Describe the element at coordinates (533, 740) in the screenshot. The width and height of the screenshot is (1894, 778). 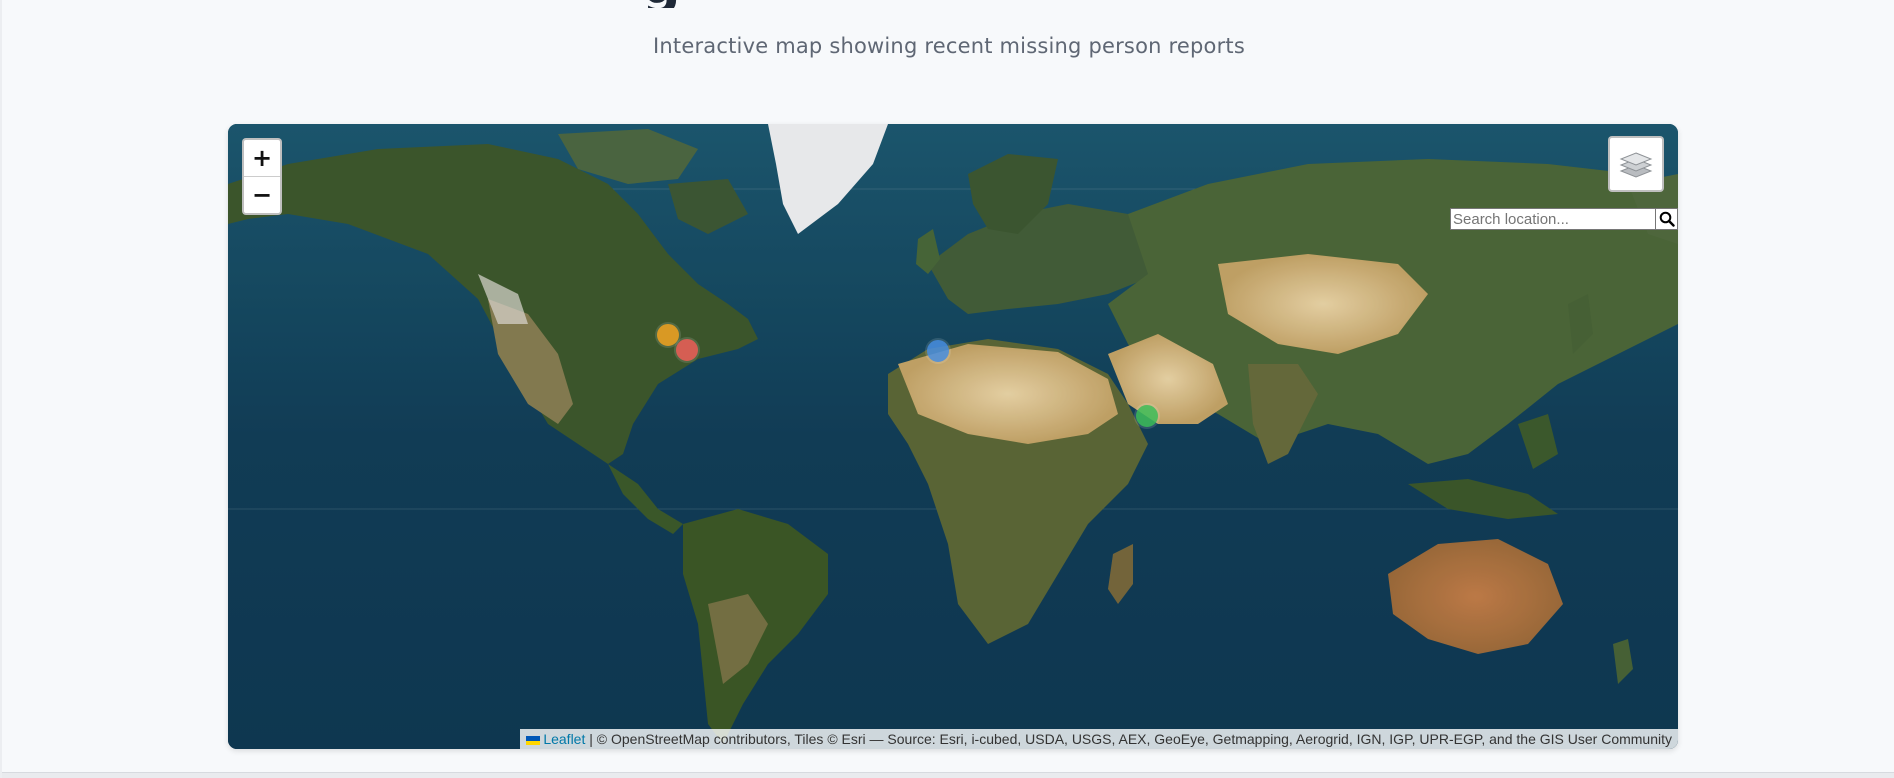
I see `ukraine-flag-icon` at that location.